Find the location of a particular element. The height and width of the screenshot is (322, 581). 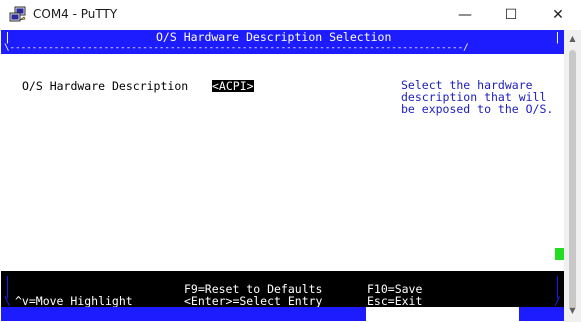

close-icon: ✕ is located at coordinates (558, 15).